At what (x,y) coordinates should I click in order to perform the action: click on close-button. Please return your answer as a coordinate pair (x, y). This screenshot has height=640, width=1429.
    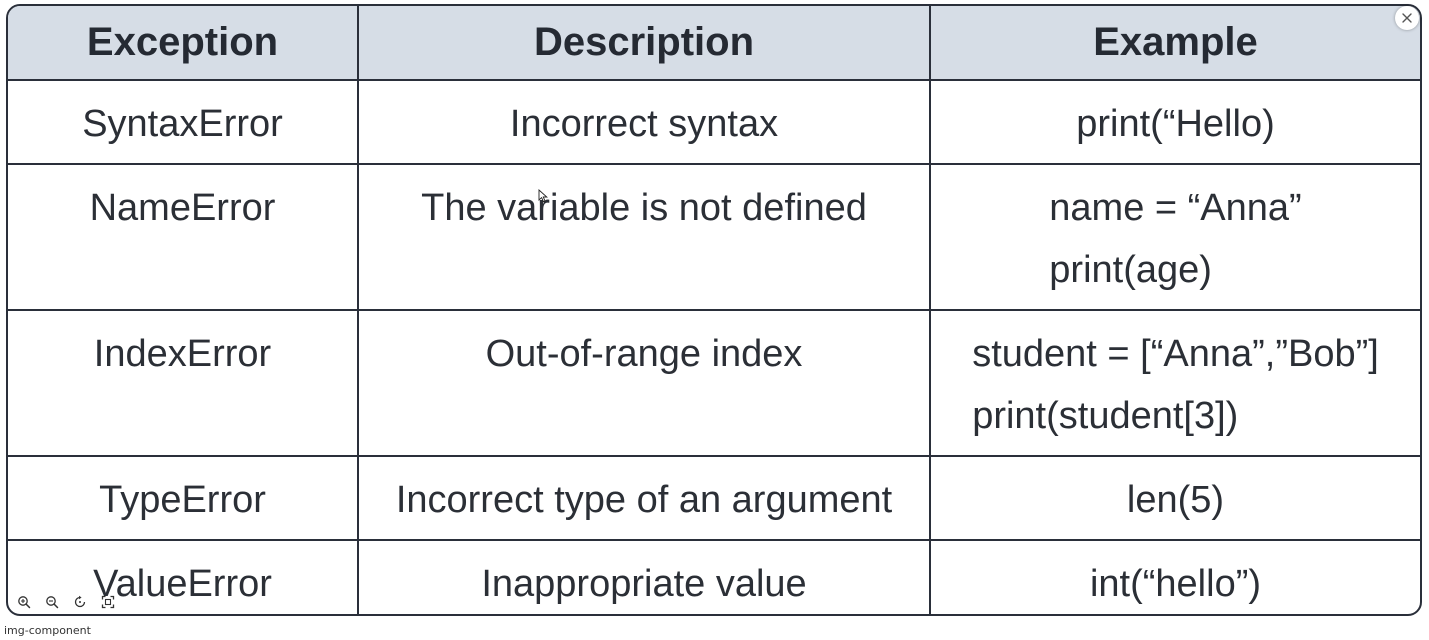
    Looking at the image, I should click on (1407, 18).